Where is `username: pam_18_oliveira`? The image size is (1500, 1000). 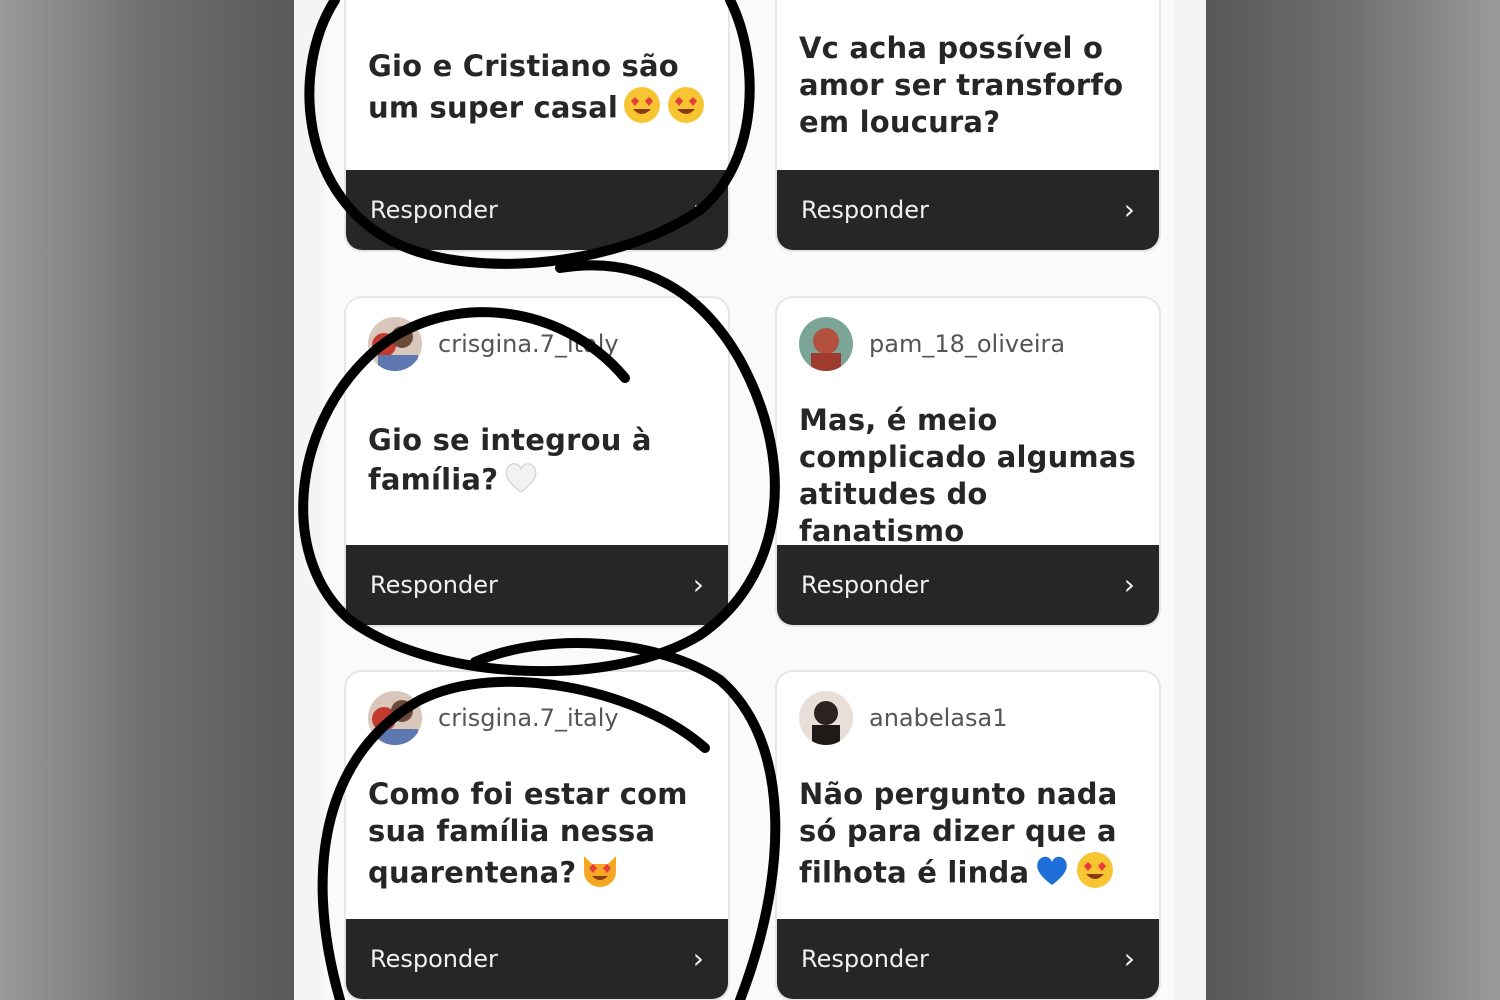
username: pam_18_oliveira is located at coordinates (967, 344).